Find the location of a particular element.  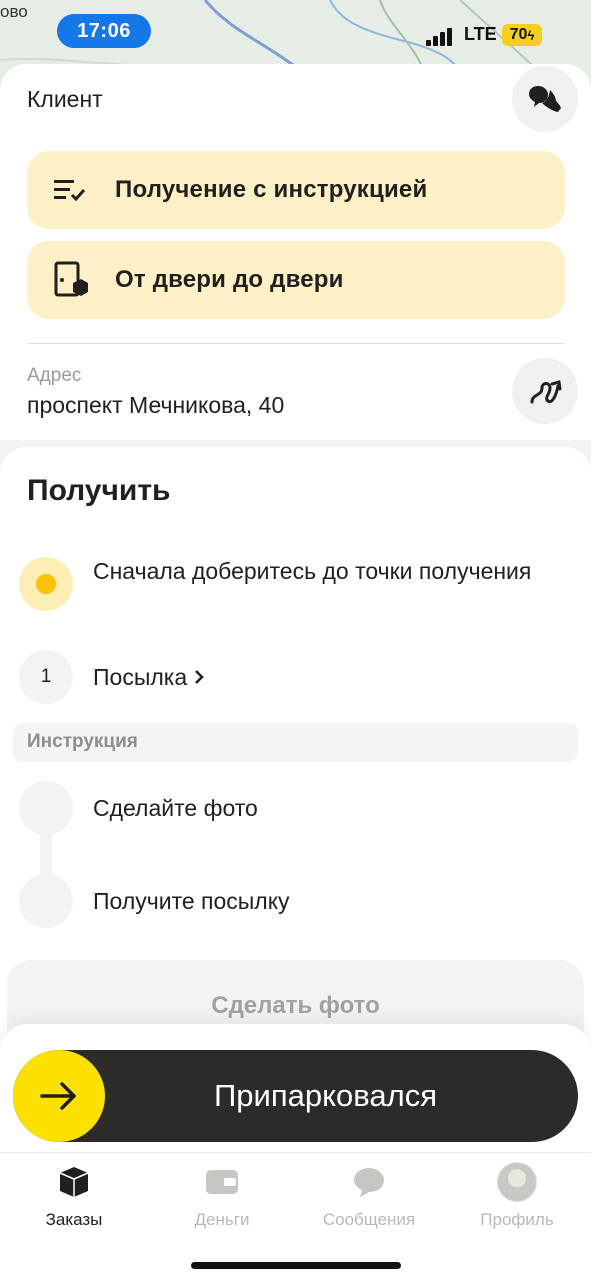

client-label: Клиент is located at coordinates (65, 99).